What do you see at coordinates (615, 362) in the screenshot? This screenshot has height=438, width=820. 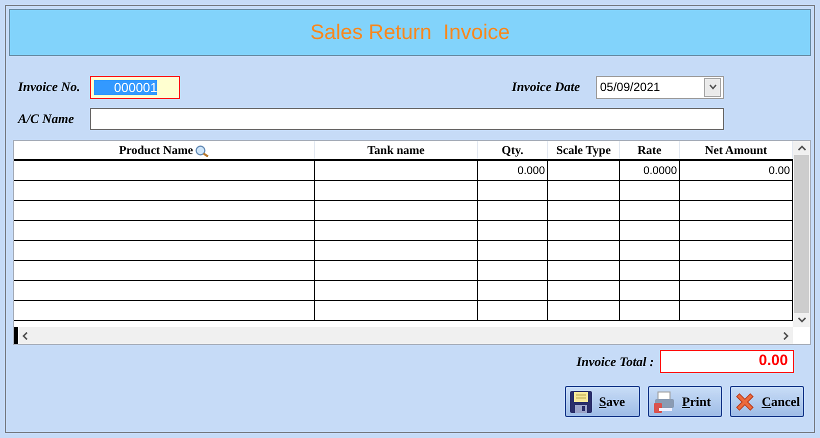 I see `total-label: Invoice Total :` at bounding box center [615, 362].